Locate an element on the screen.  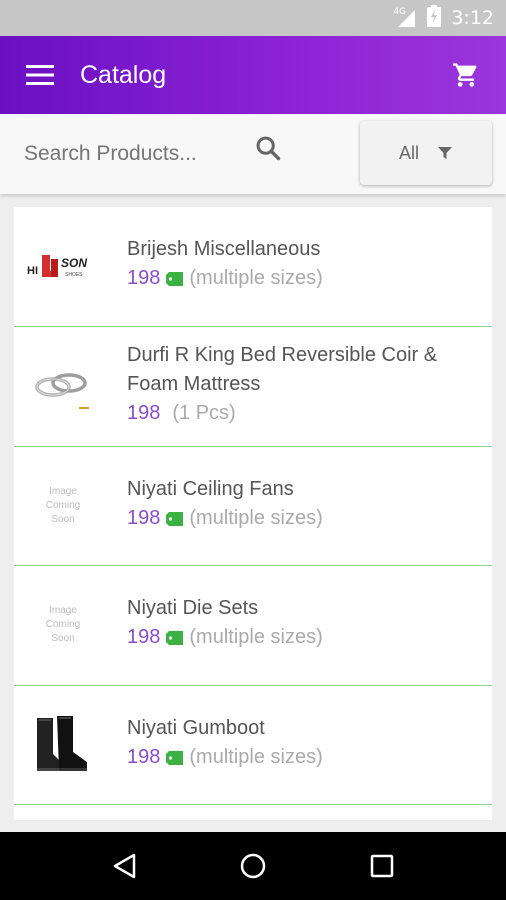
filter-label: All is located at coordinates (408, 152).